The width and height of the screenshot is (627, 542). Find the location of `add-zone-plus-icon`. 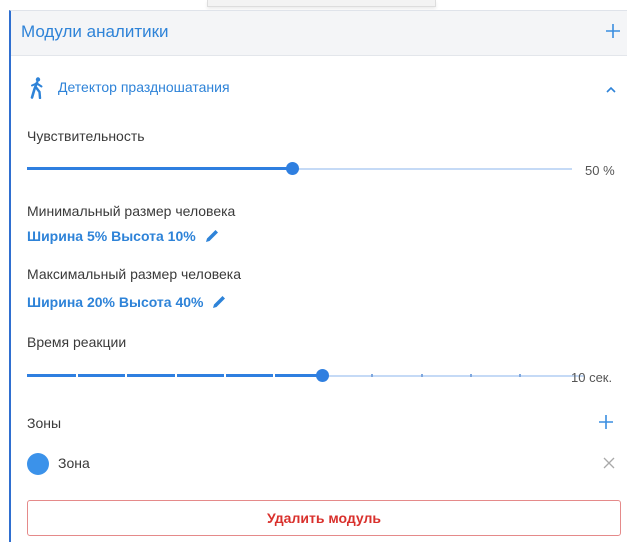

add-zone-plus-icon is located at coordinates (606, 422).